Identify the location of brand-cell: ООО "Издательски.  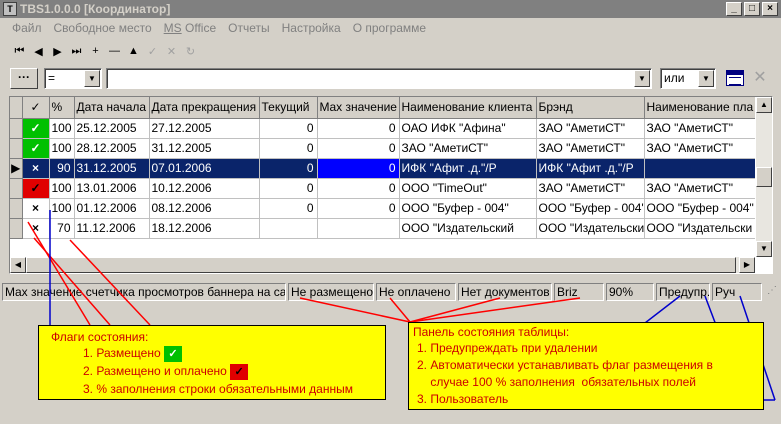
(590, 228).